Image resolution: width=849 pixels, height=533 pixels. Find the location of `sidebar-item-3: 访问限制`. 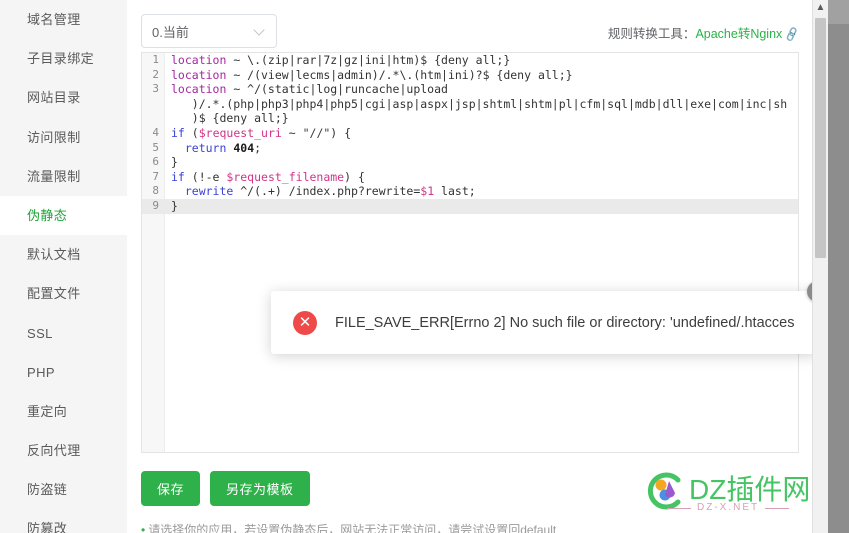

sidebar-item-3: 访问限制 is located at coordinates (63, 137).